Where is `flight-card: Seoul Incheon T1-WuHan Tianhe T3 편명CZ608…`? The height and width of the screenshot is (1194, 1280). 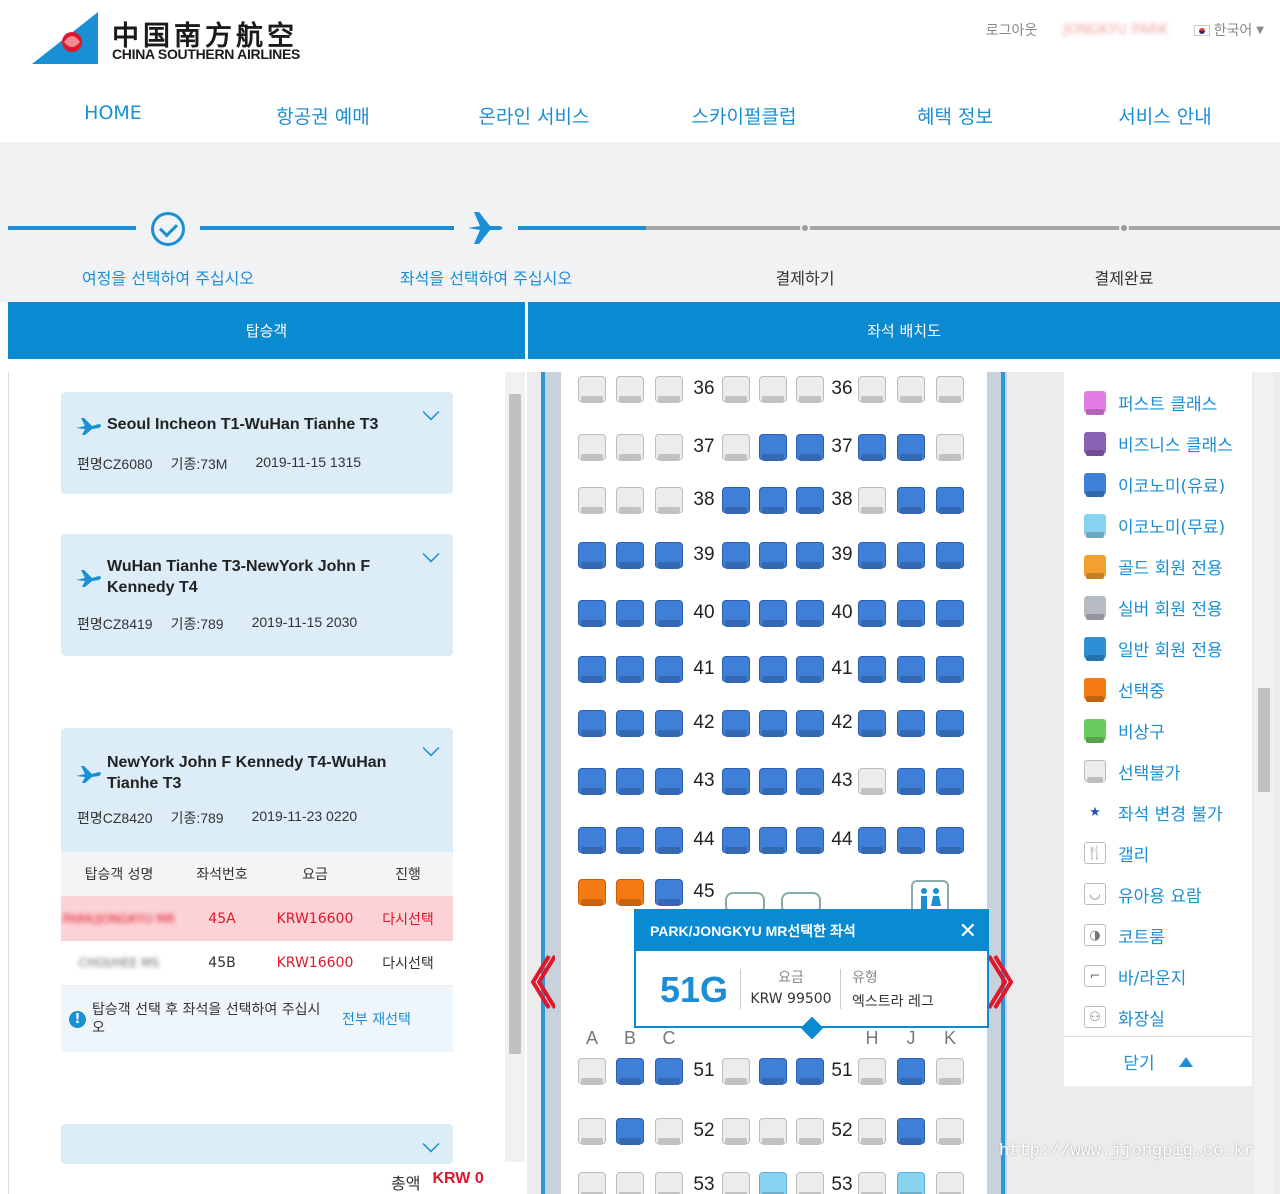
flight-card: Seoul Incheon T1-WuHan Tianhe T3 편명CZ608… is located at coordinates (257, 443).